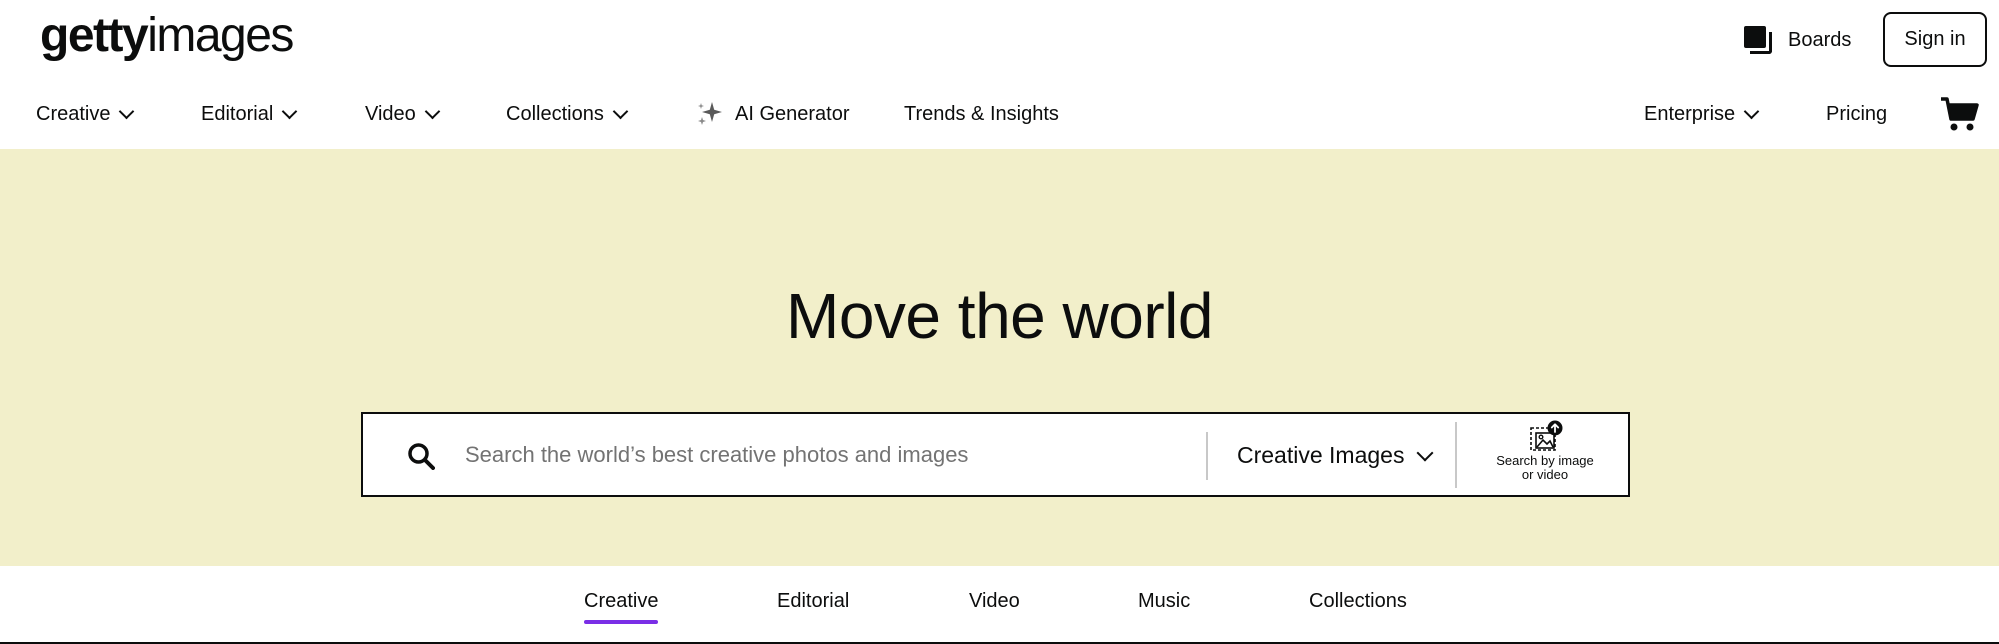  I want to click on sign-in-button: Sign in, so click(1935, 39).